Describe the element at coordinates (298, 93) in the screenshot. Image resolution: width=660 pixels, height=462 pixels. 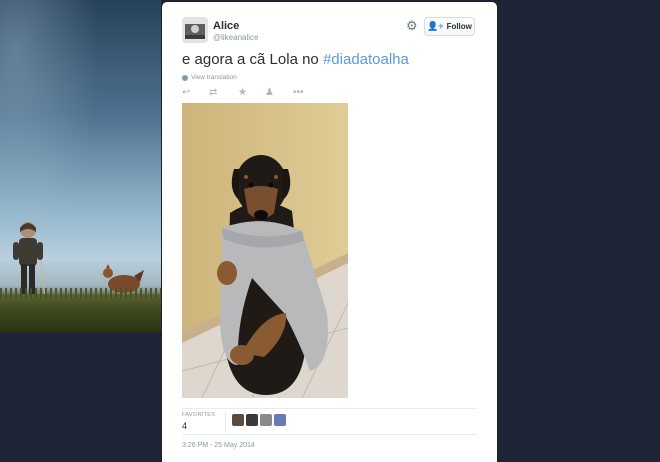
I see `more-icon: •••` at that location.